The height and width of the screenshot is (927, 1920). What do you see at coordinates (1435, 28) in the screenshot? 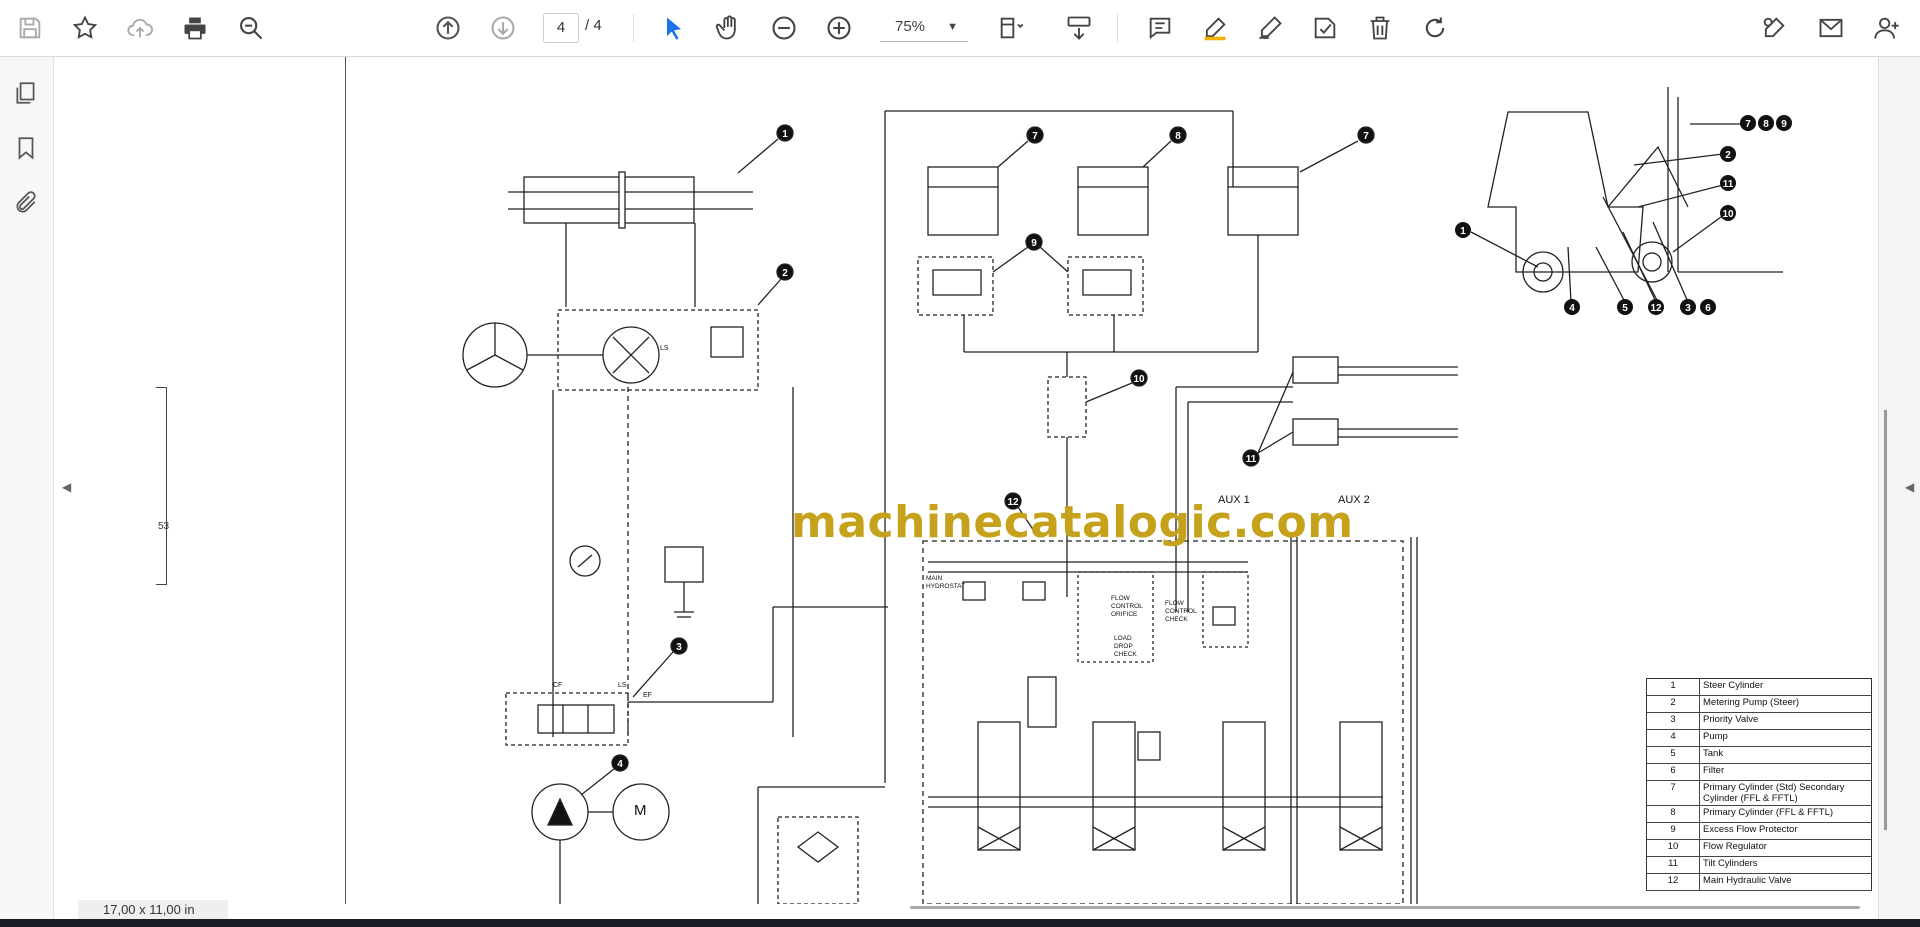
I see `rotate-icon` at bounding box center [1435, 28].